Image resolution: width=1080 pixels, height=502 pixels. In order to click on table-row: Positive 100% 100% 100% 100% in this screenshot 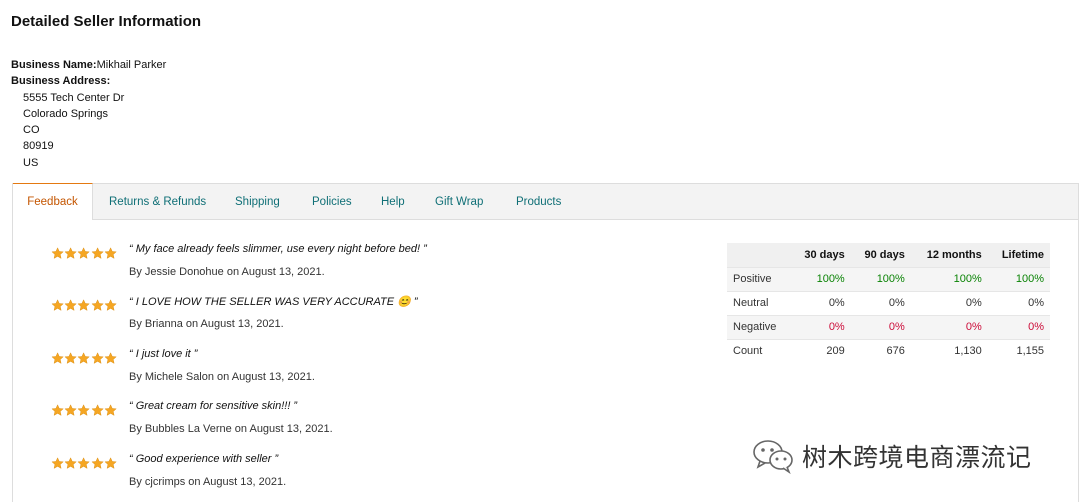, I will do `click(888, 278)`.